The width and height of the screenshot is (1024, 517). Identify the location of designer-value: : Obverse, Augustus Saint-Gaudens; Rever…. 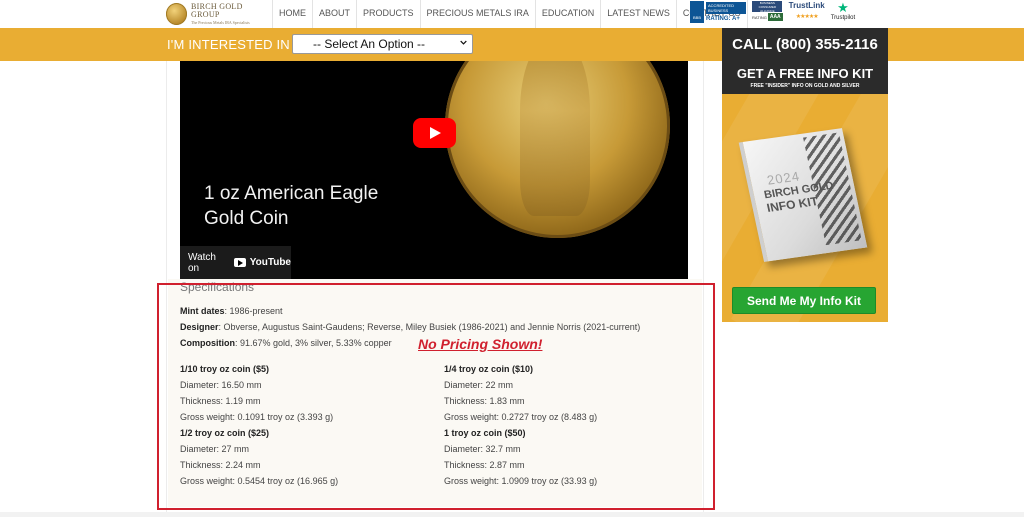
(429, 327).